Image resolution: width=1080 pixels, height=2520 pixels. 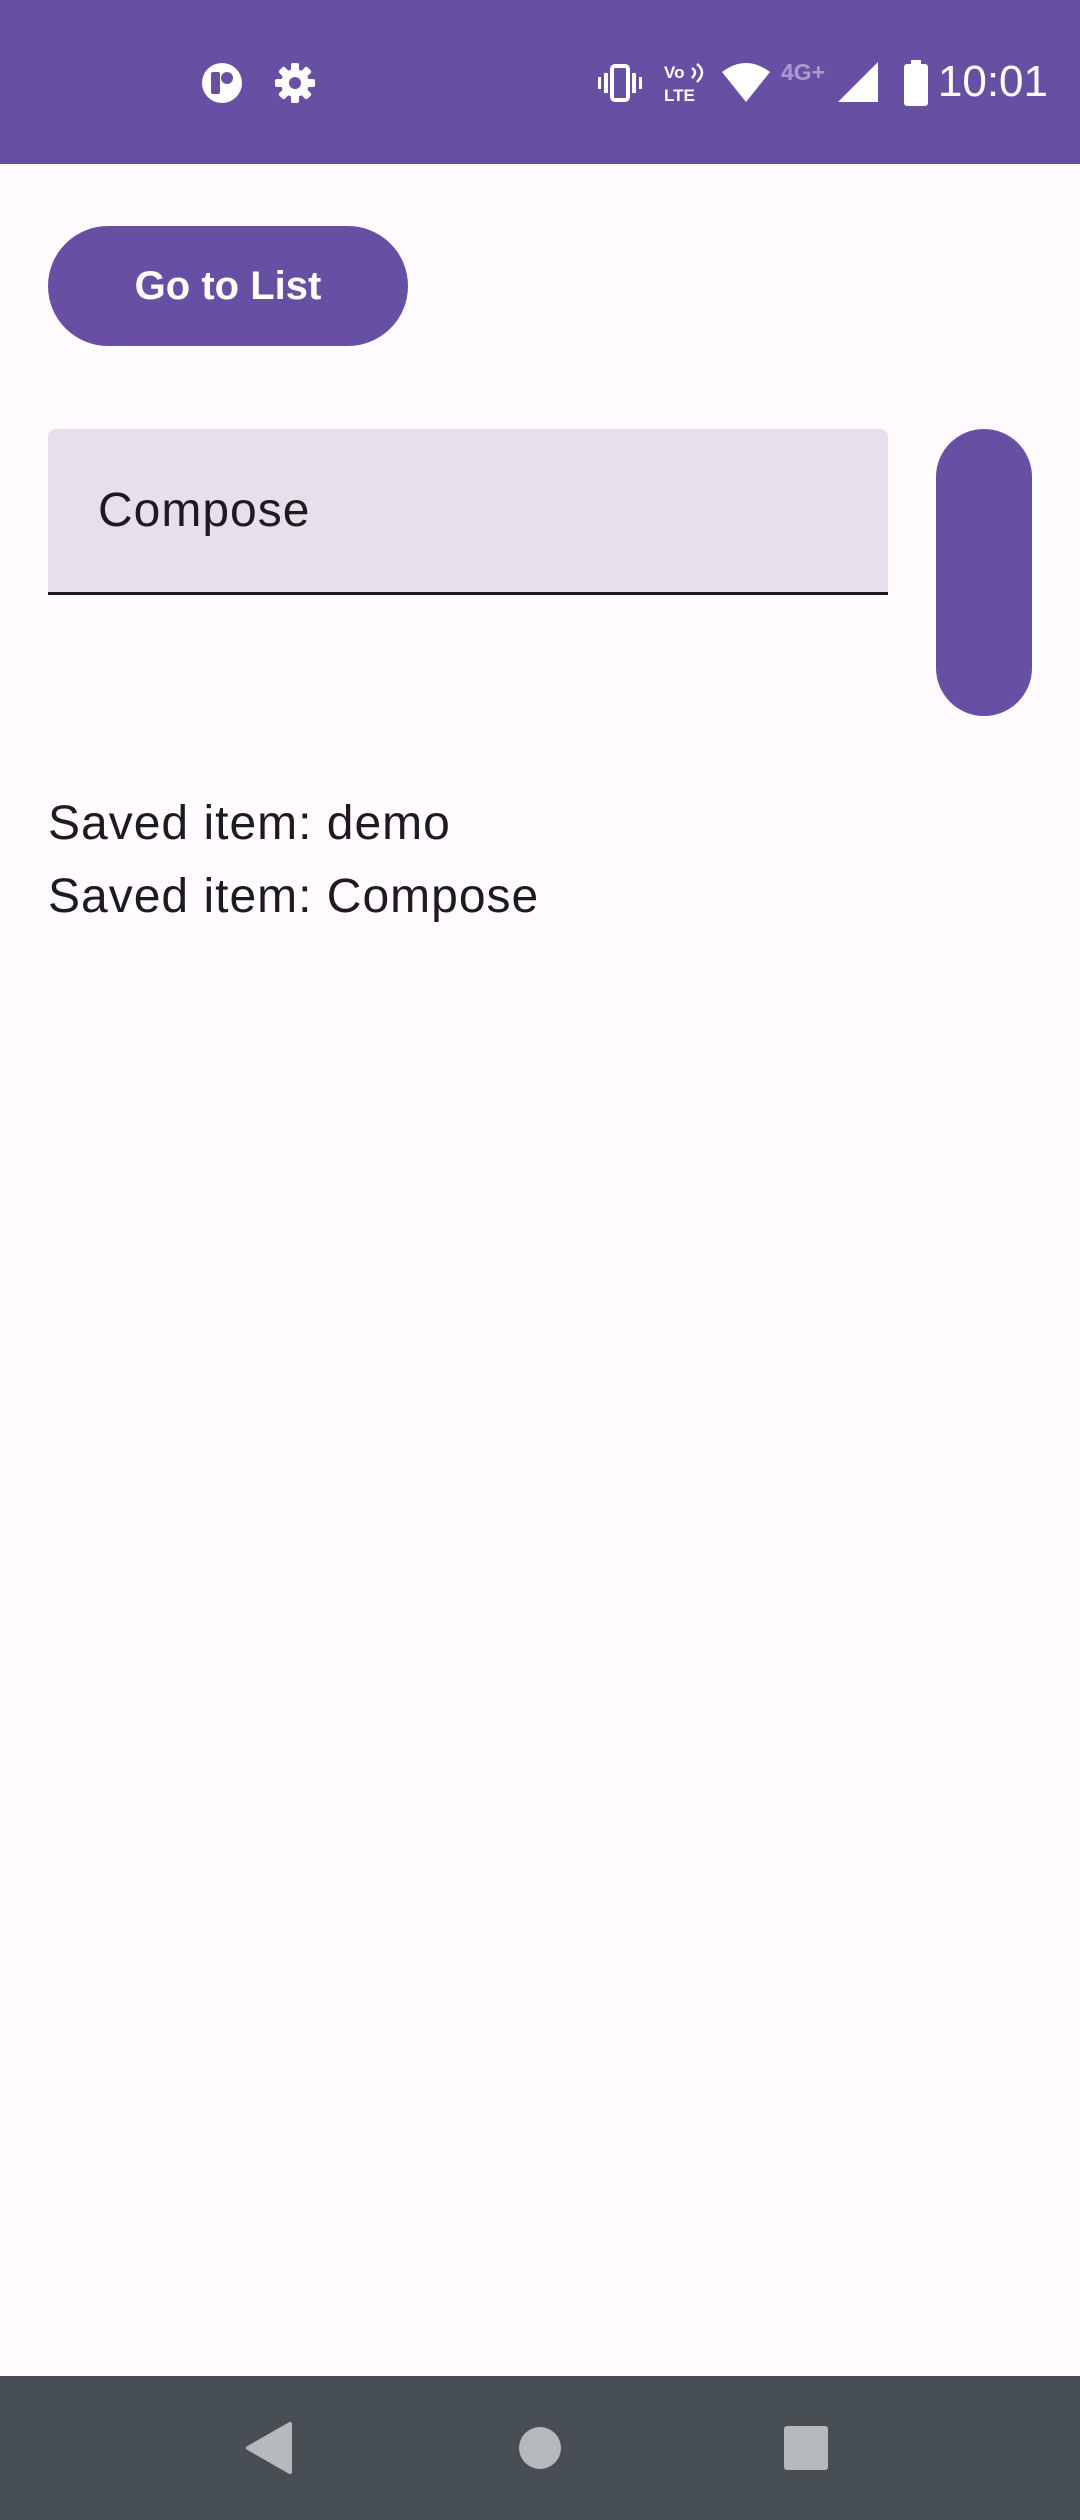 I want to click on status-clock: 10:01, so click(x=992, y=81).